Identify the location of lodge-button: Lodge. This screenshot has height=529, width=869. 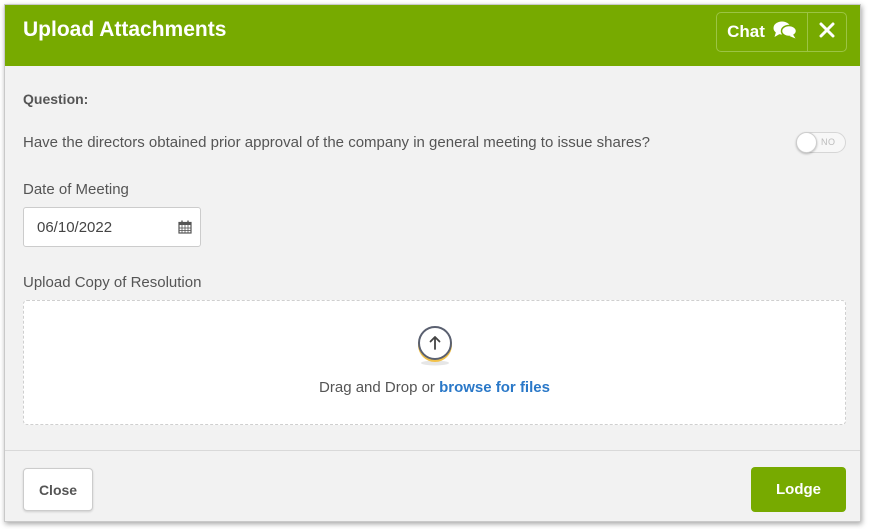
(798, 489).